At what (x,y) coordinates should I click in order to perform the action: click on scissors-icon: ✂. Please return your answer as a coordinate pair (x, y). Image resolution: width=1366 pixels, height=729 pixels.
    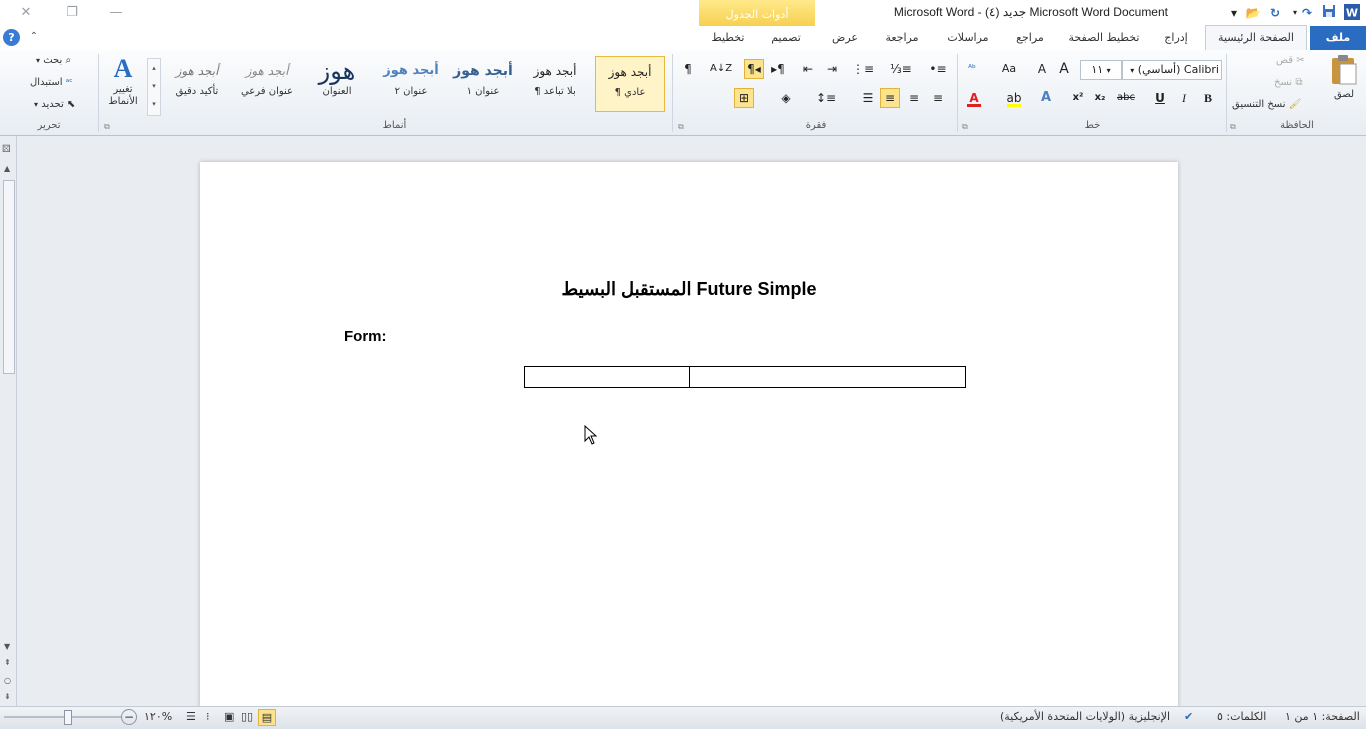
    Looking at the image, I should click on (1300, 60).